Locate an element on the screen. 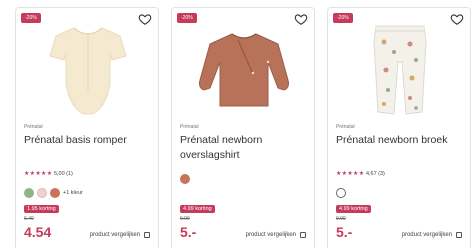  old-price: 6.49 is located at coordinates (29, 219).